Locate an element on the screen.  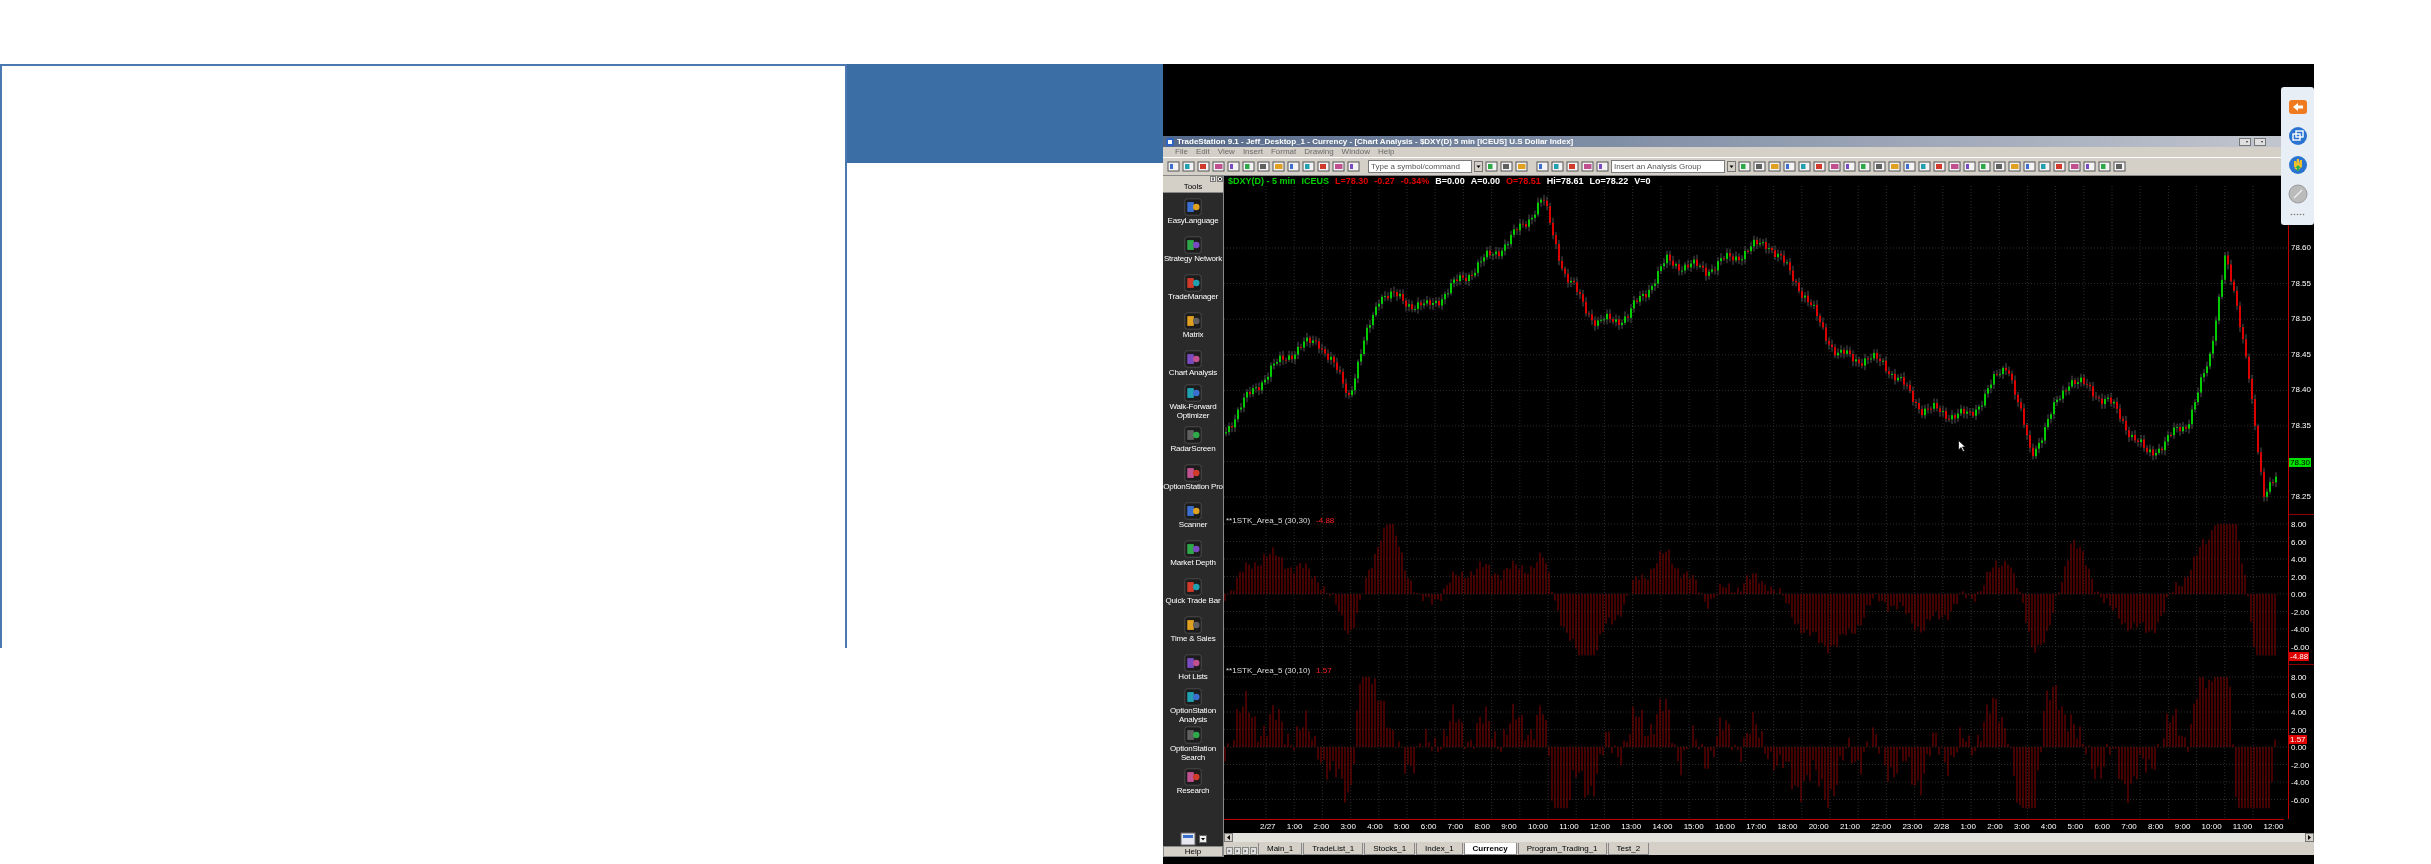
sheet-tab: Currency is located at coordinates (1490, 849).